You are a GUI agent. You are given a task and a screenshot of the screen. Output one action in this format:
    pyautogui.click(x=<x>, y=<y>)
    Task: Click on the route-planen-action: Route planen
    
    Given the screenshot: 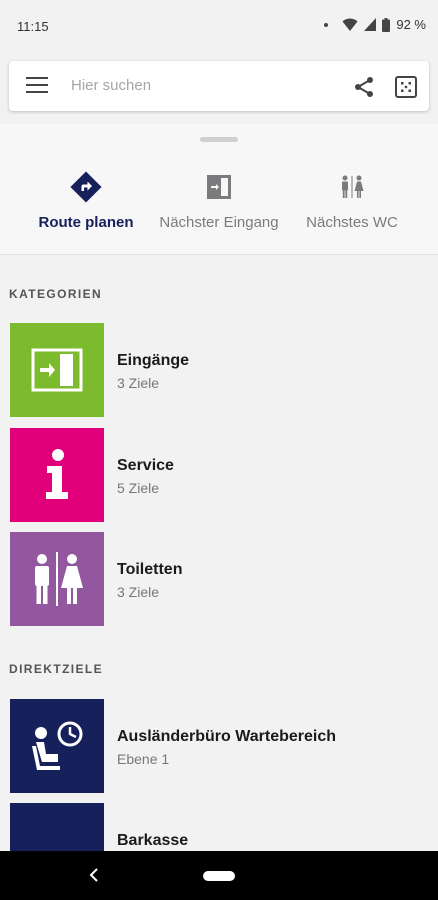 What is the action you would take?
    pyautogui.click(x=86, y=201)
    